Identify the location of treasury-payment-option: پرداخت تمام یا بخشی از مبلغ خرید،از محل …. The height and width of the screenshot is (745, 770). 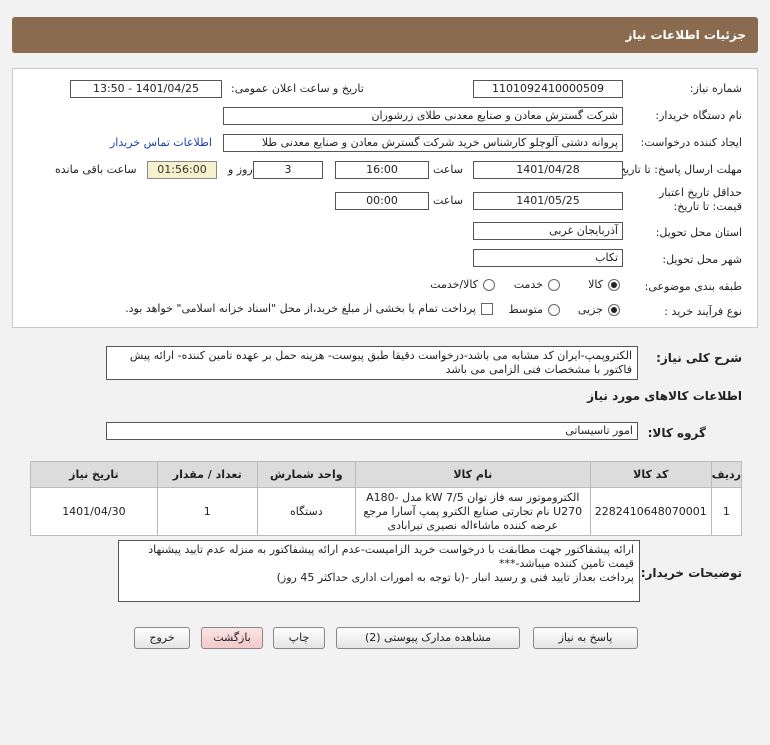
(309, 308).